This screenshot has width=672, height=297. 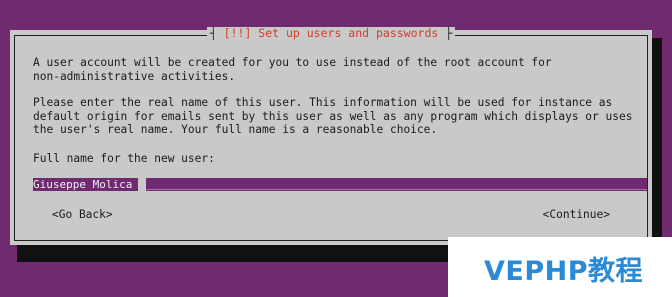 I want to click on go-back-button: <Go Back>, so click(x=82, y=214).